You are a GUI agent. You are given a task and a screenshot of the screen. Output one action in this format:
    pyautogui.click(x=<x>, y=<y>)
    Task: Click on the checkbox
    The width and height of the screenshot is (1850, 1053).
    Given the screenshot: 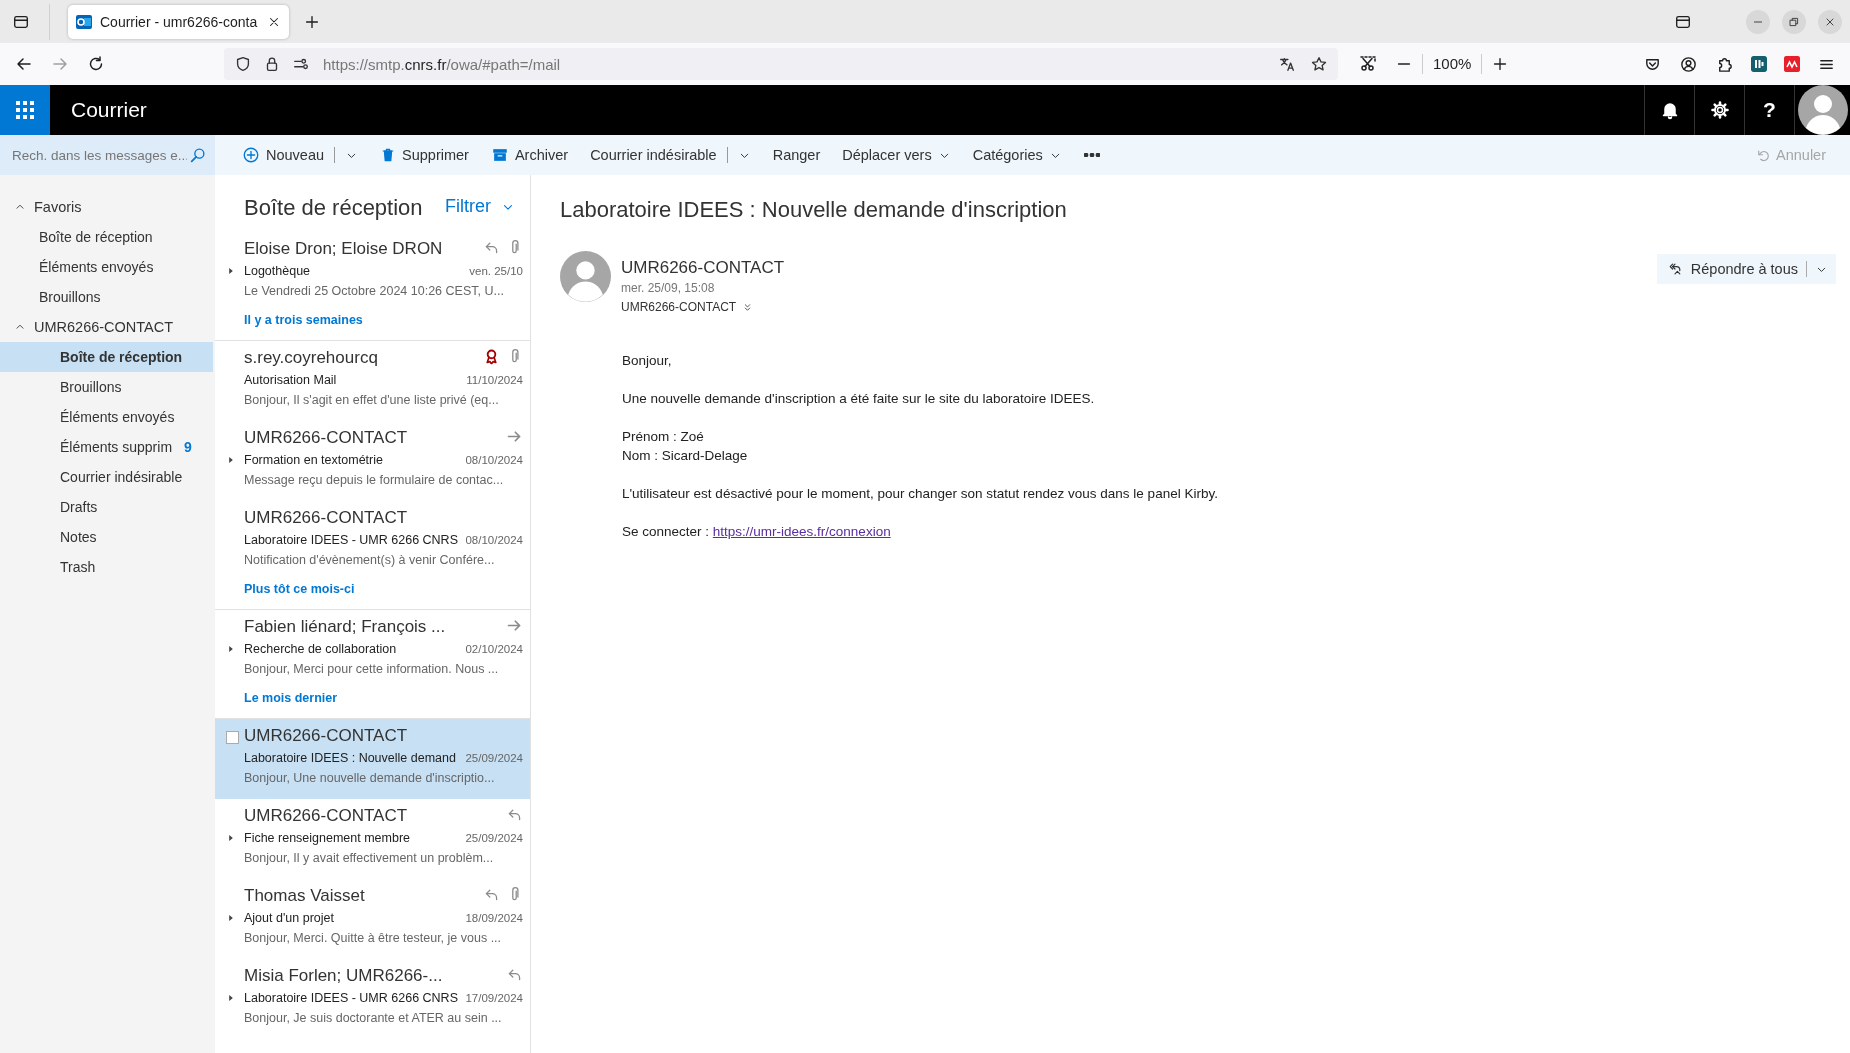 What is the action you would take?
    pyautogui.click(x=232, y=737)
    